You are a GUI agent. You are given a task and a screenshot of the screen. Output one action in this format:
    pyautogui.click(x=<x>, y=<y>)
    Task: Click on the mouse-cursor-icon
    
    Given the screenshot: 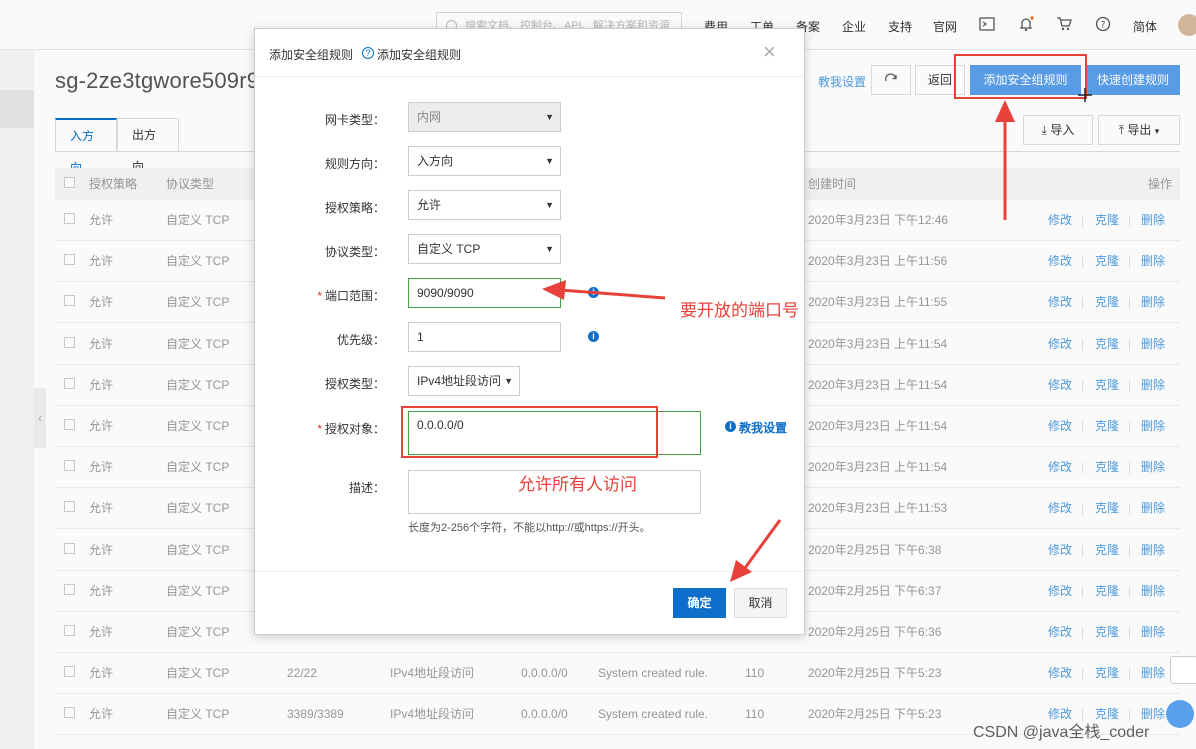 What is the action you would take?
    pyautogui.click(x=1085, y=95)
    